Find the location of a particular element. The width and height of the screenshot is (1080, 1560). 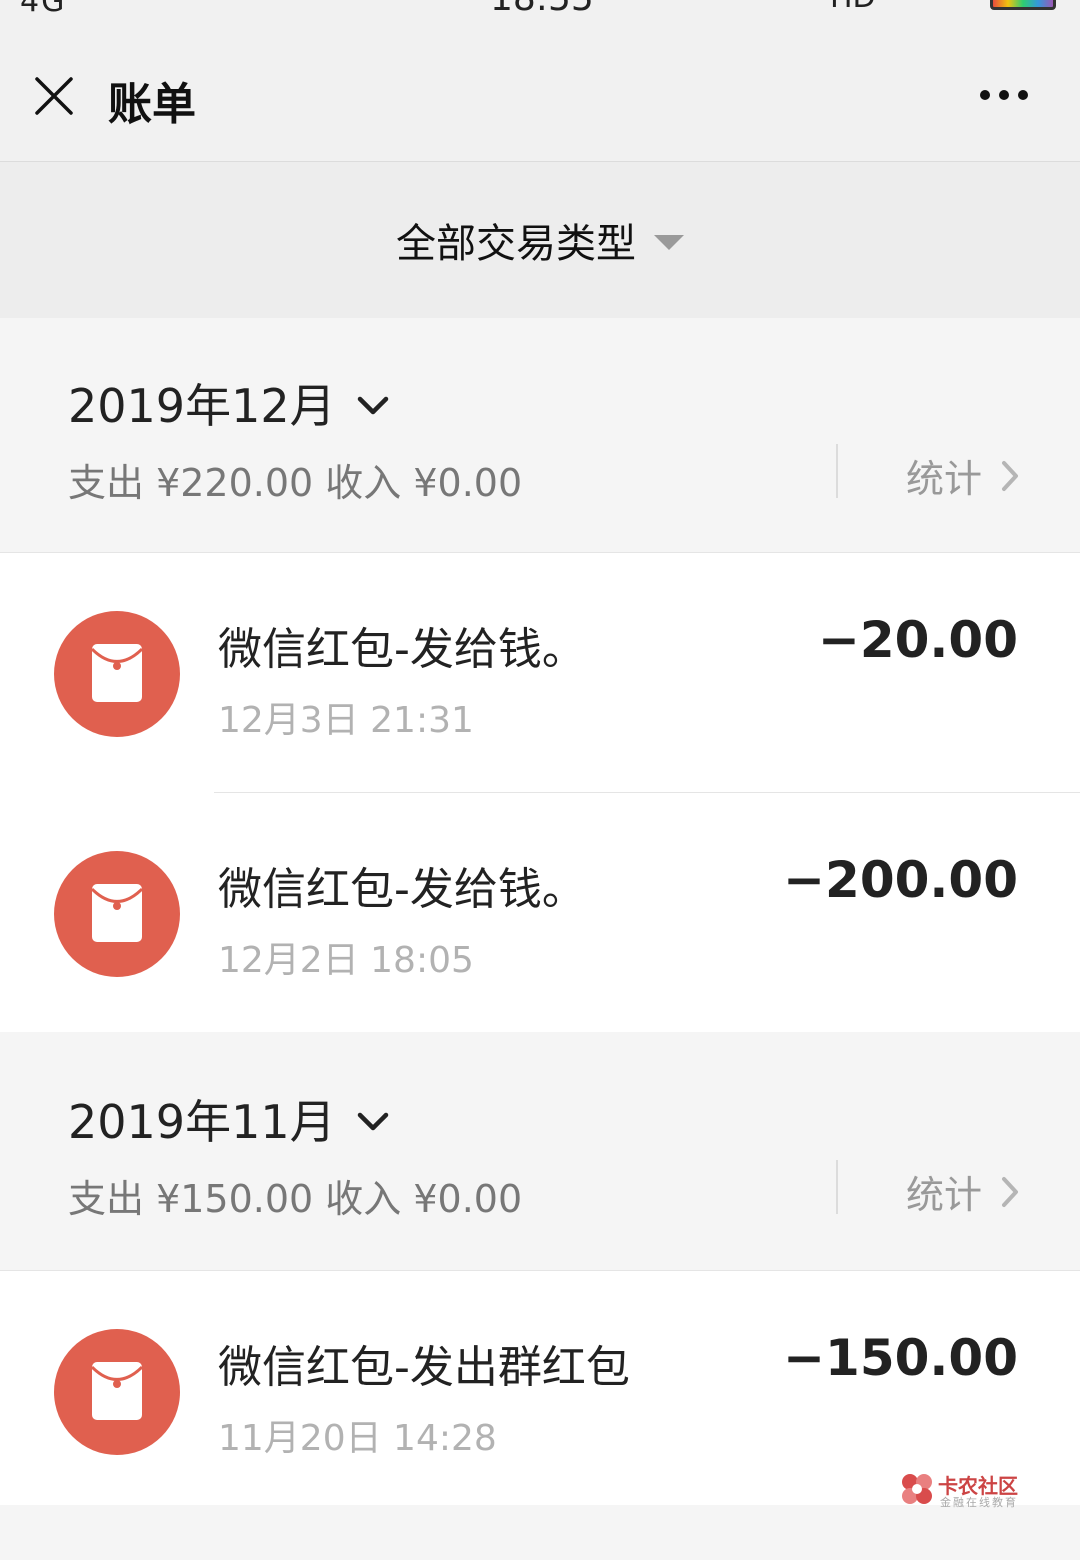

month-selector: 2019年12月 is located at coordinates (229, 403).